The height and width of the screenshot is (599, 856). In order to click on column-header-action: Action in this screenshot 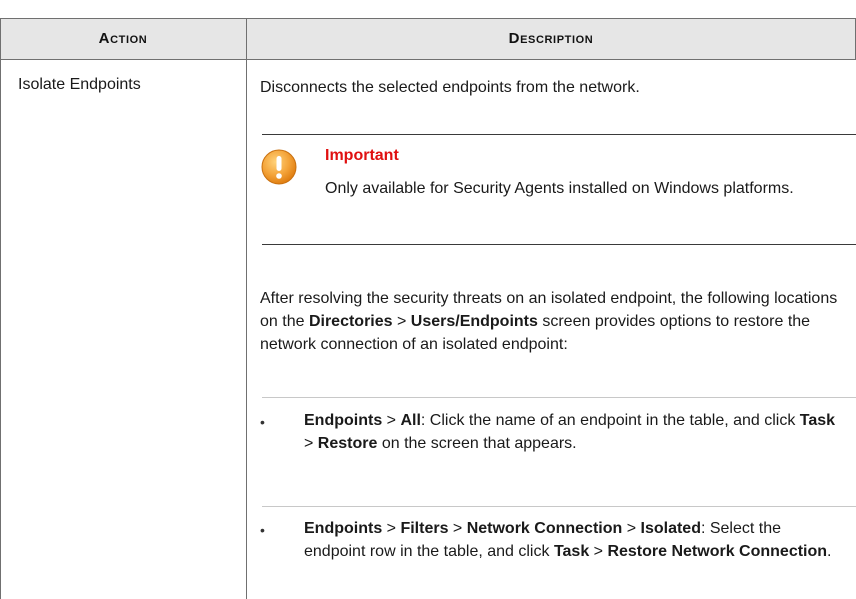, I will do `click(123, 38)`.